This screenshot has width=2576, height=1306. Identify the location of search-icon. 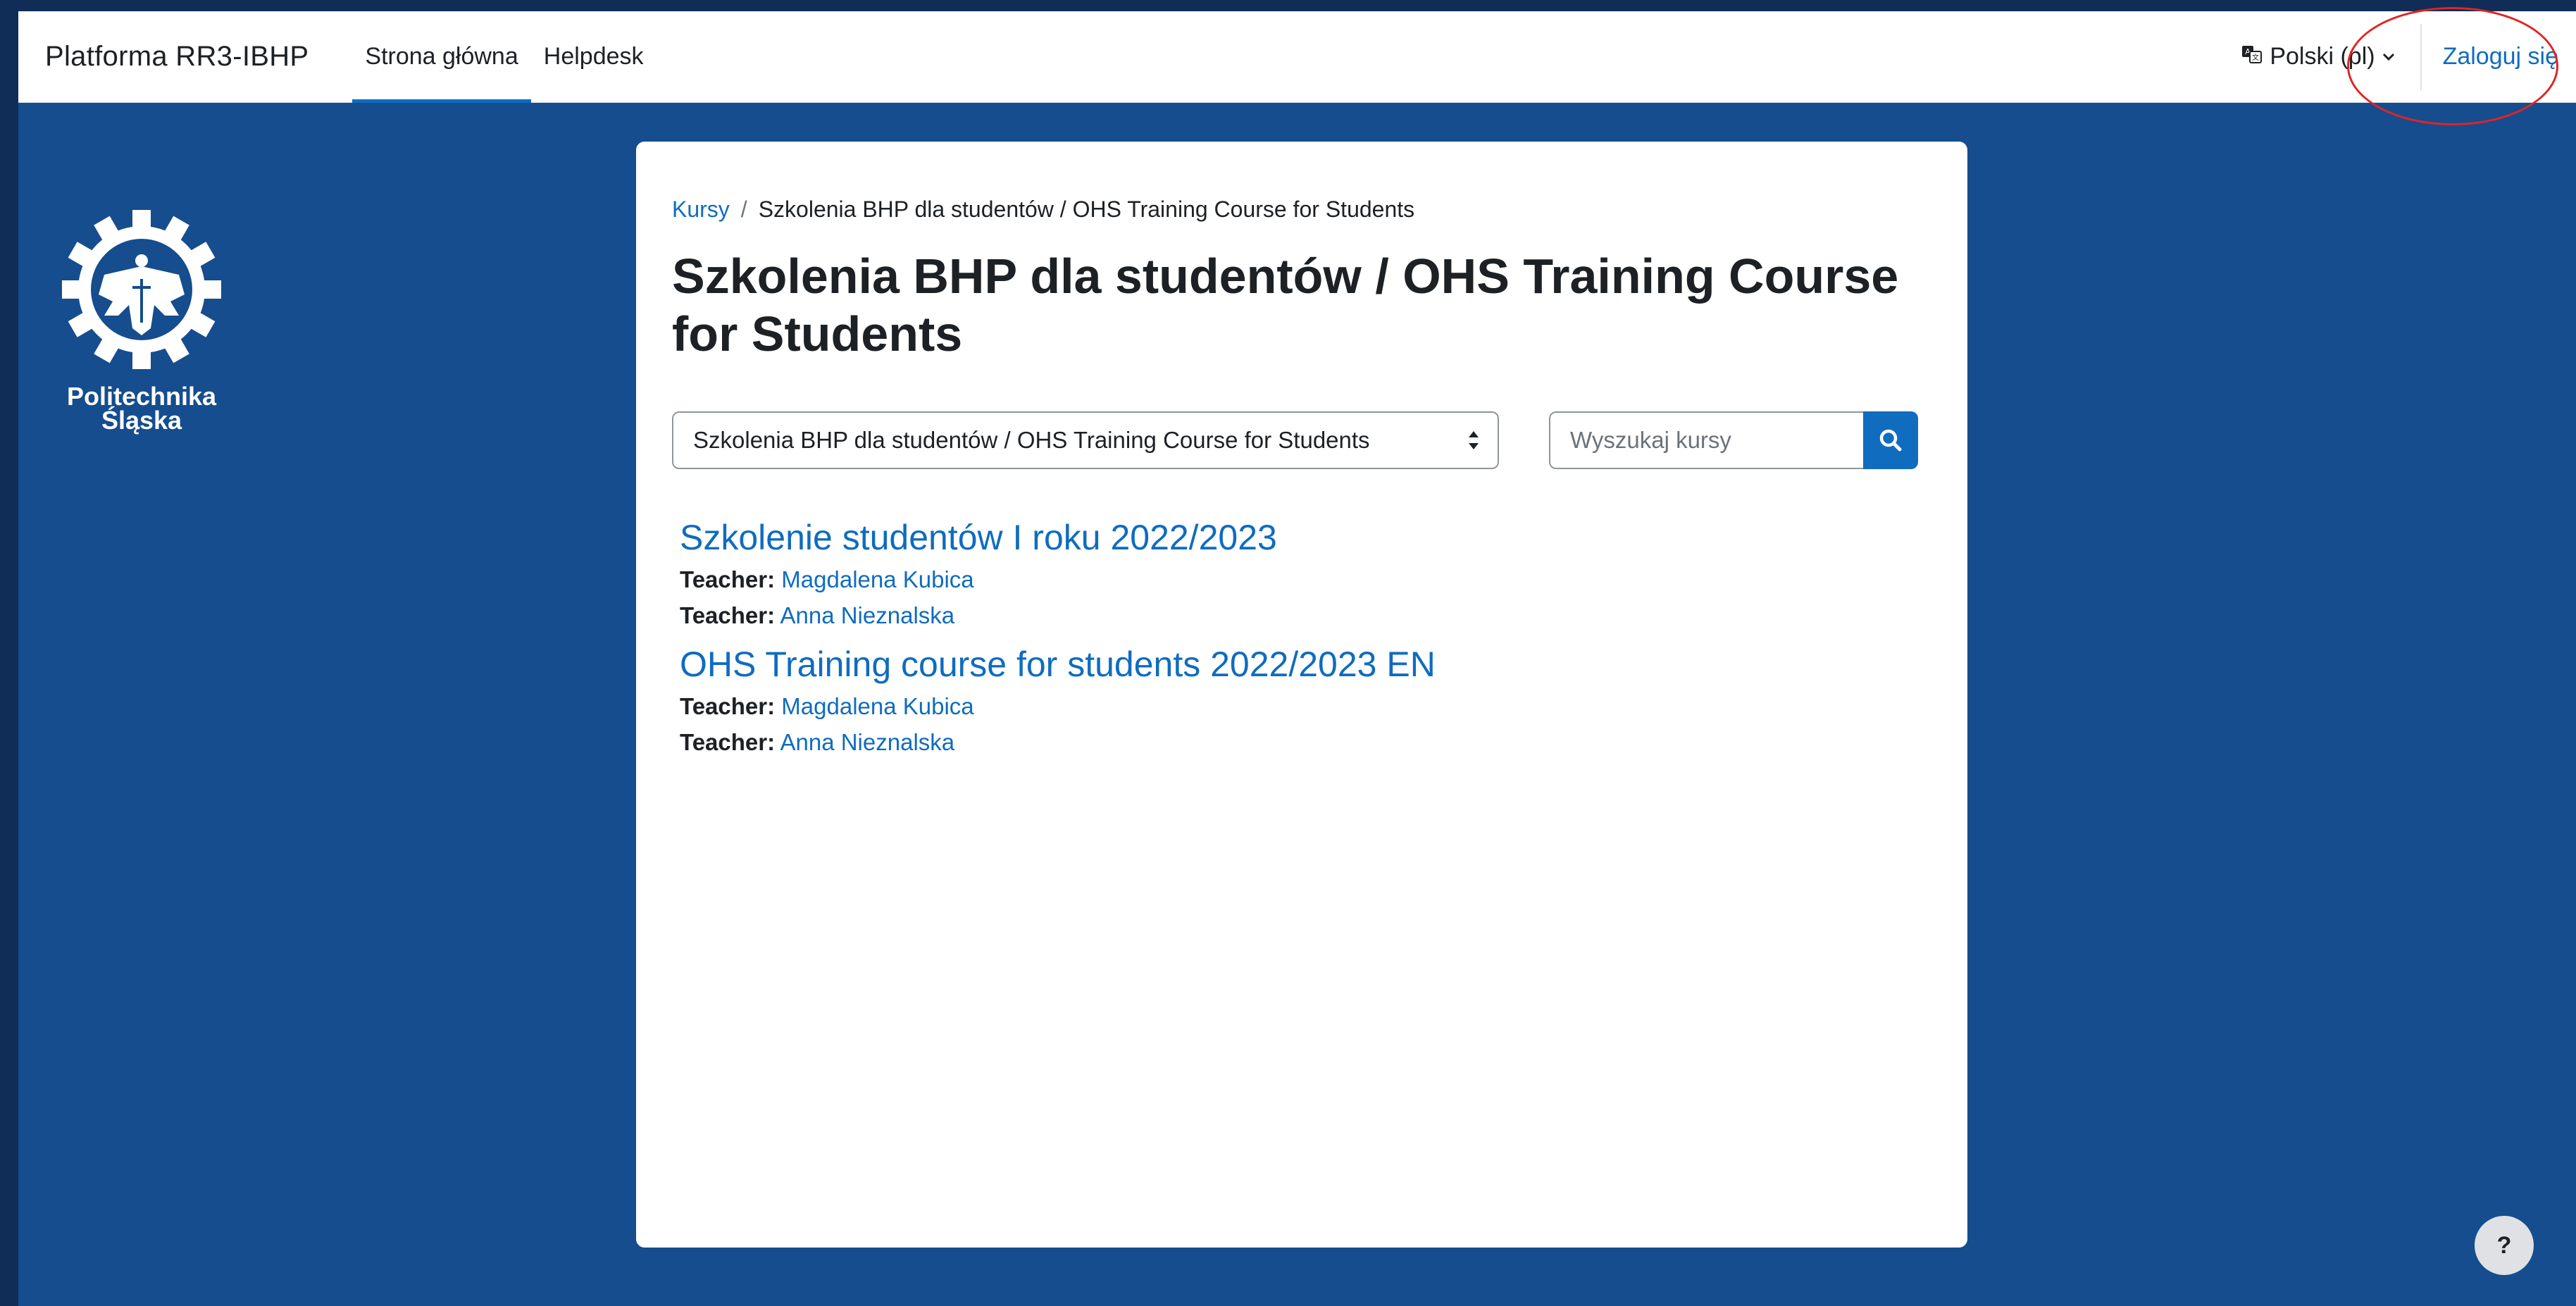
(1890, 441).